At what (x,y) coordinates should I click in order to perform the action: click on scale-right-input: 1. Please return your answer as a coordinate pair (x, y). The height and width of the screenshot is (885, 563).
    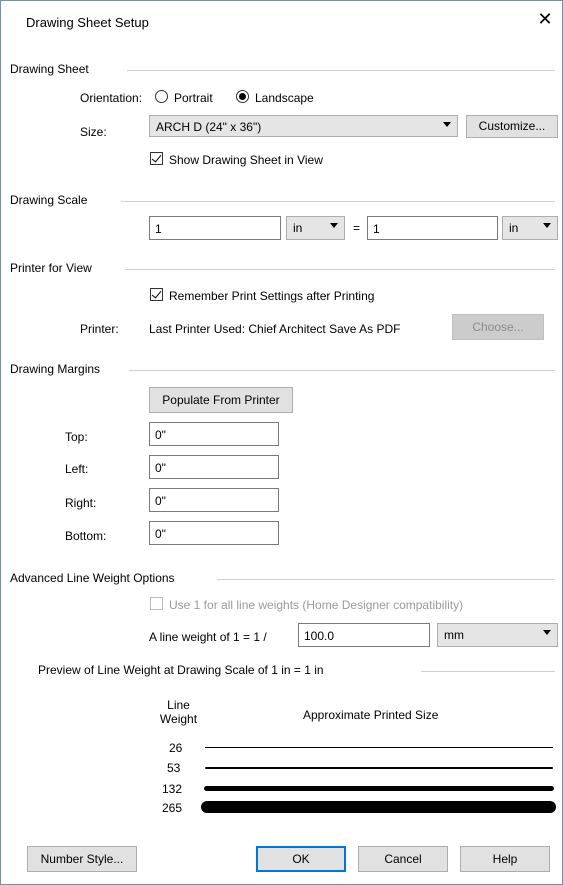
    Looking at the image, I should click on (432, 228).